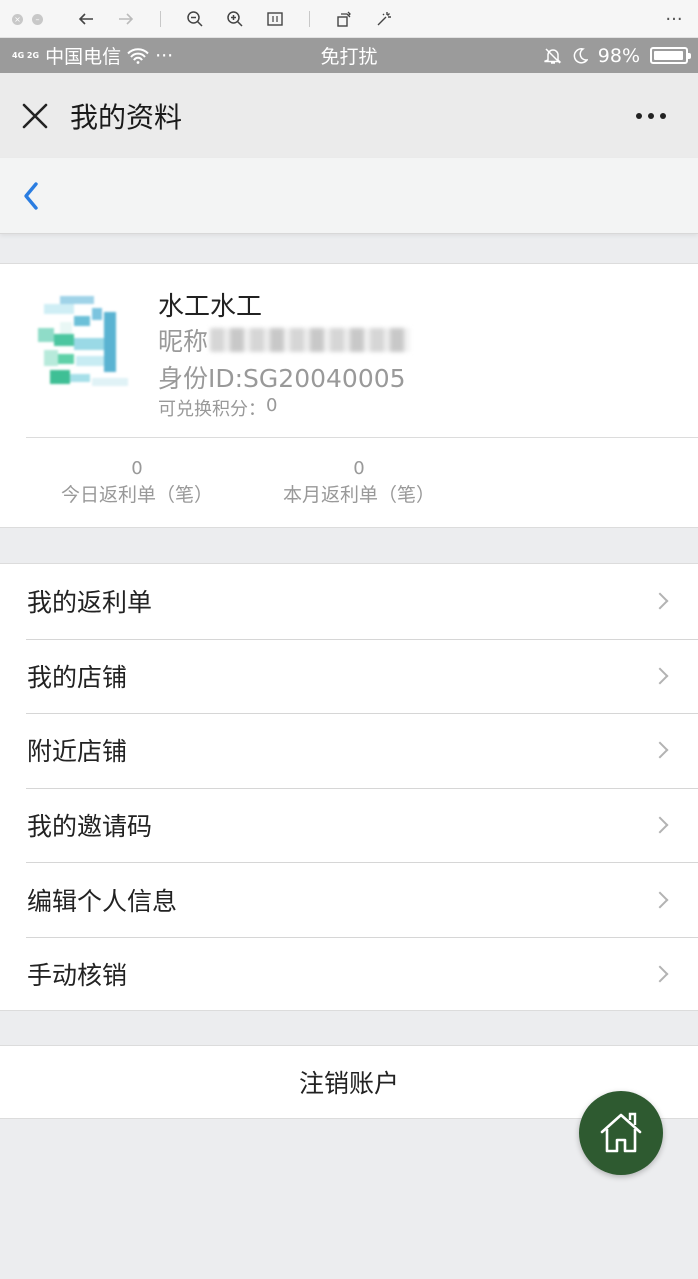  What do you see at coordinates (77, 677) in the screenshot?
I see `menu-item-label: 我的店铺` at bounding box center [77, 677].